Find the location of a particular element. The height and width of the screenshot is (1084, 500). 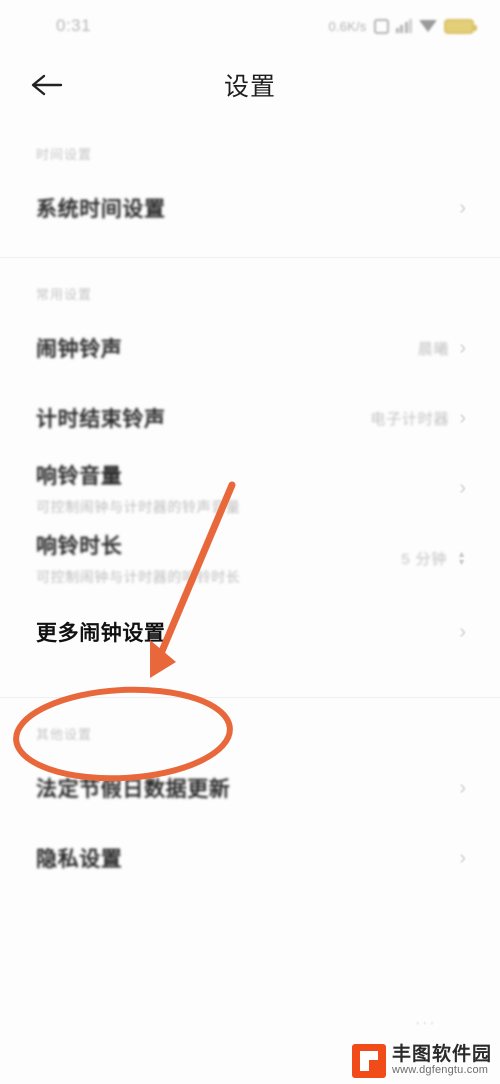

row-text: 闹钟铃声 is located at coordinates (79, 348).